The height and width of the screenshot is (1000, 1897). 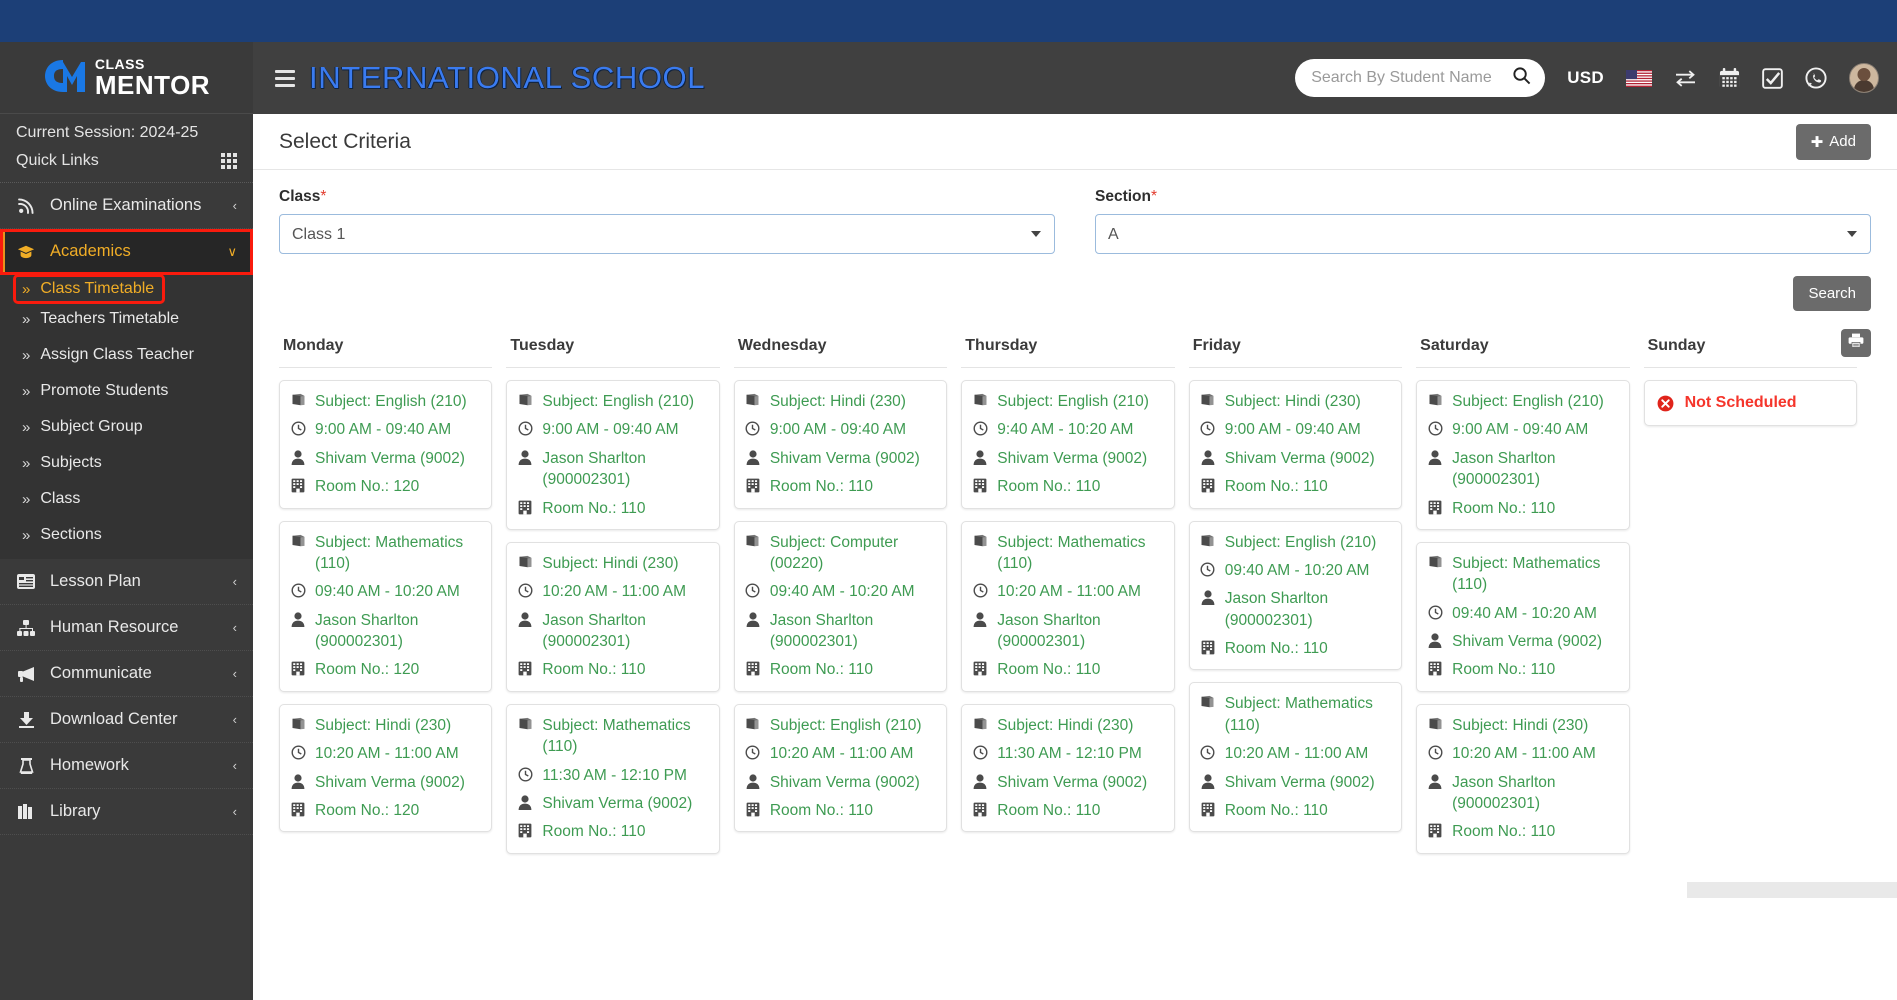 I want to click on lesson-plan-icon, so click(x=26, y=581).